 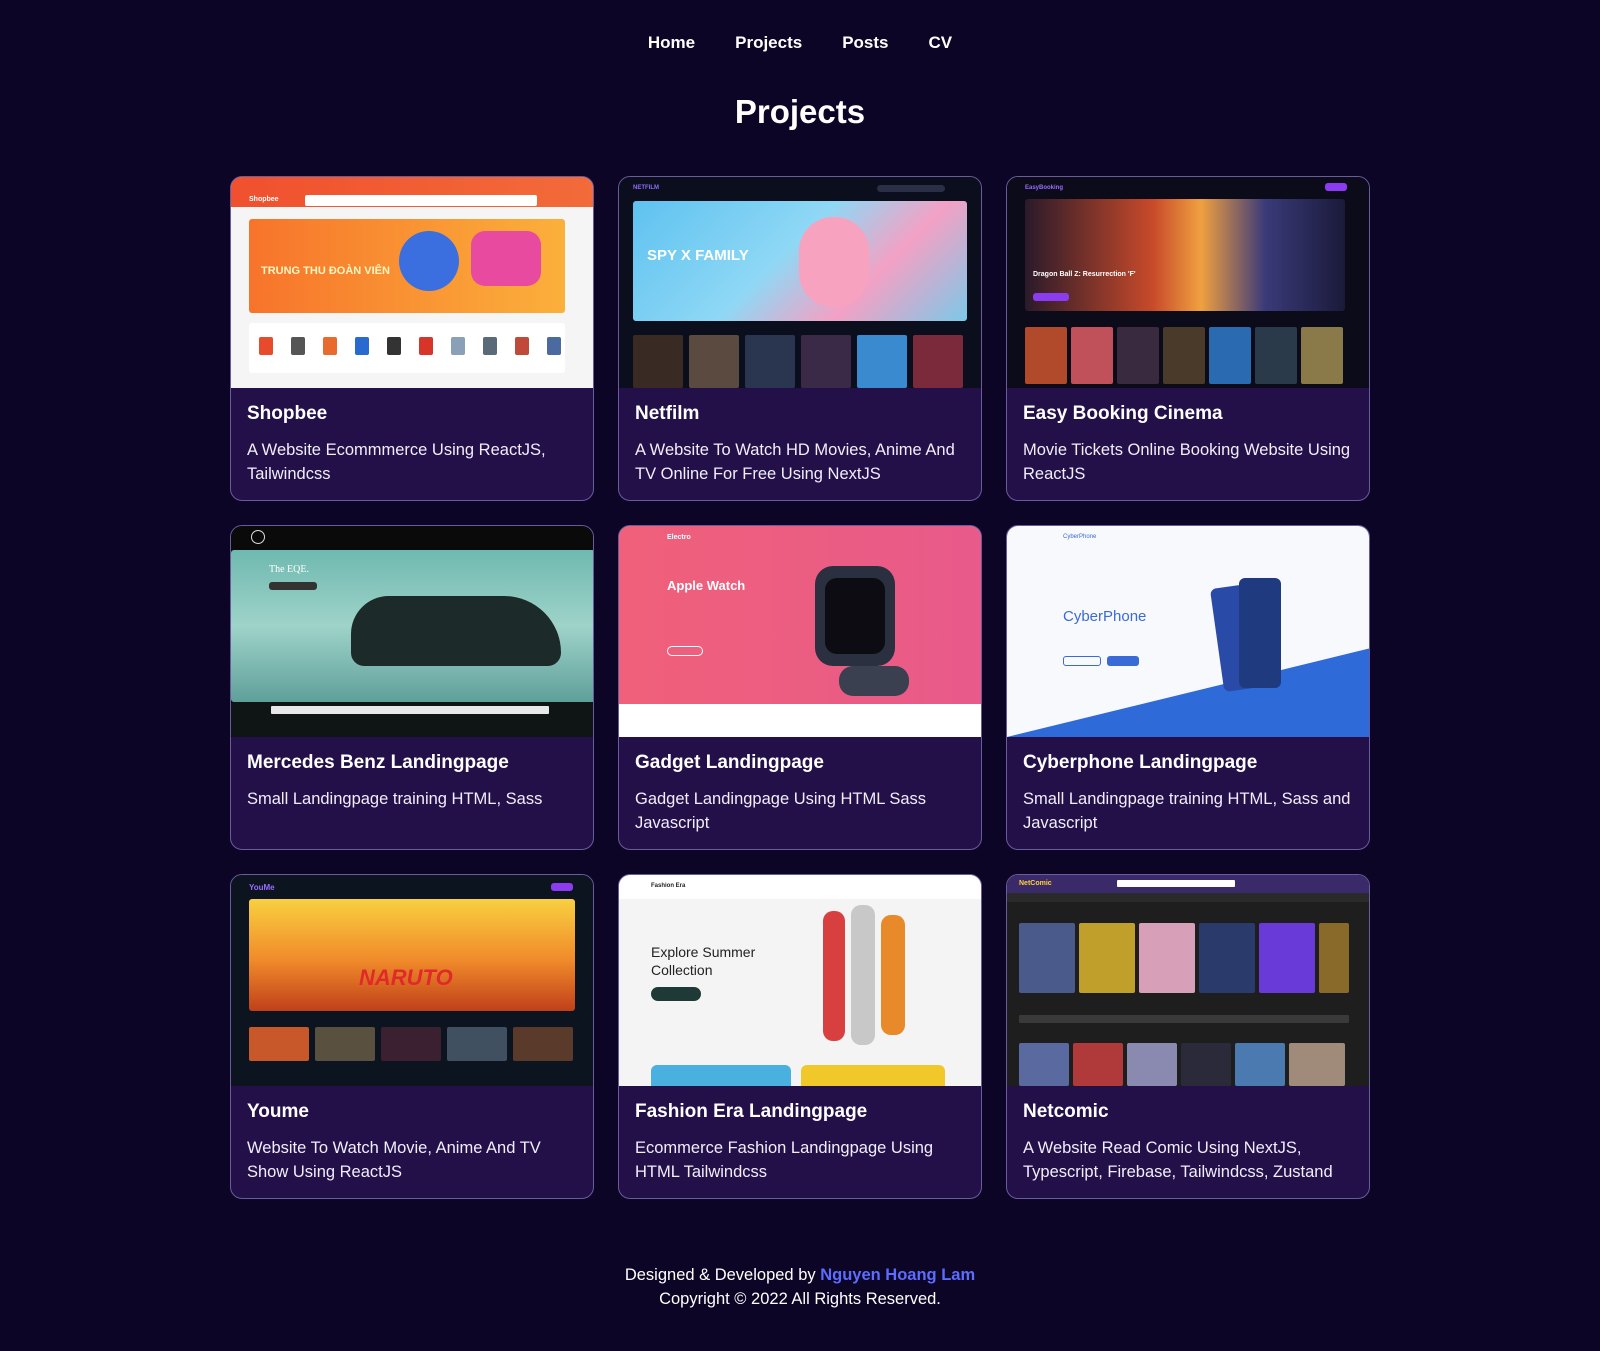 I want to click on project-thumbnail: NETFILM SPY X FAMILY, so click(x=800, y=282).